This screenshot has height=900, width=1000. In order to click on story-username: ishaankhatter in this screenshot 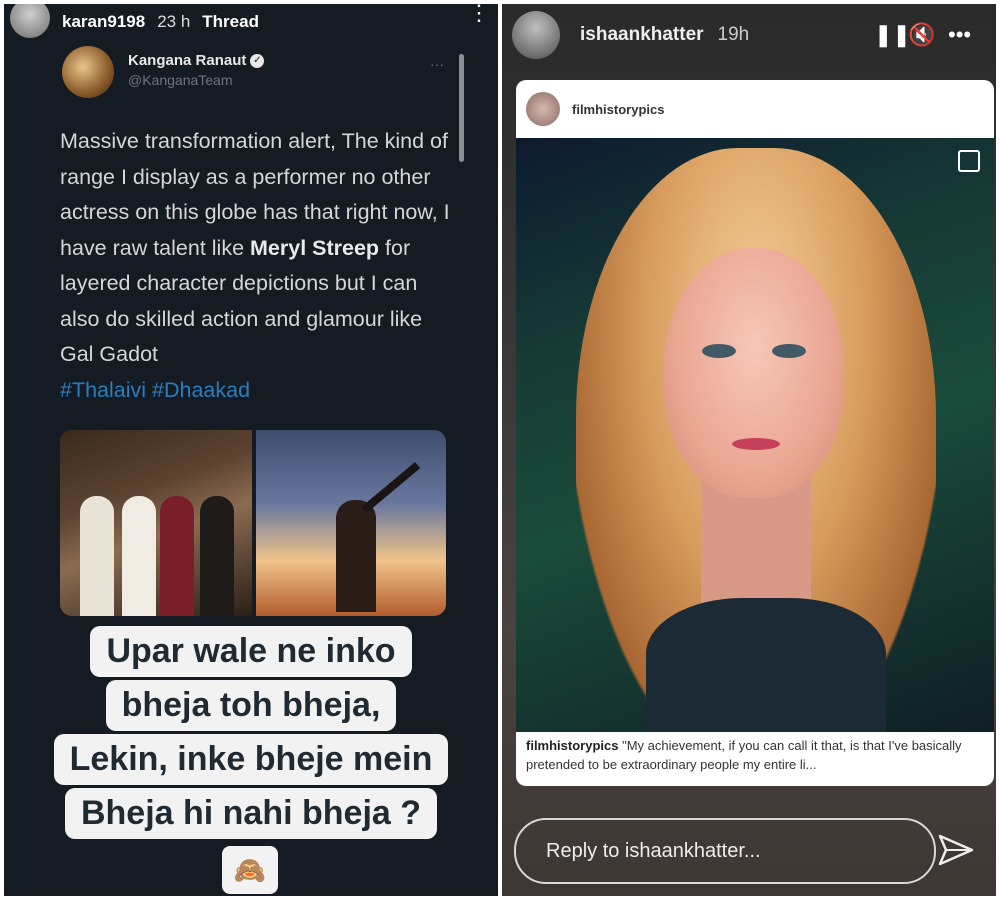, I will do `click(642, 35)`.